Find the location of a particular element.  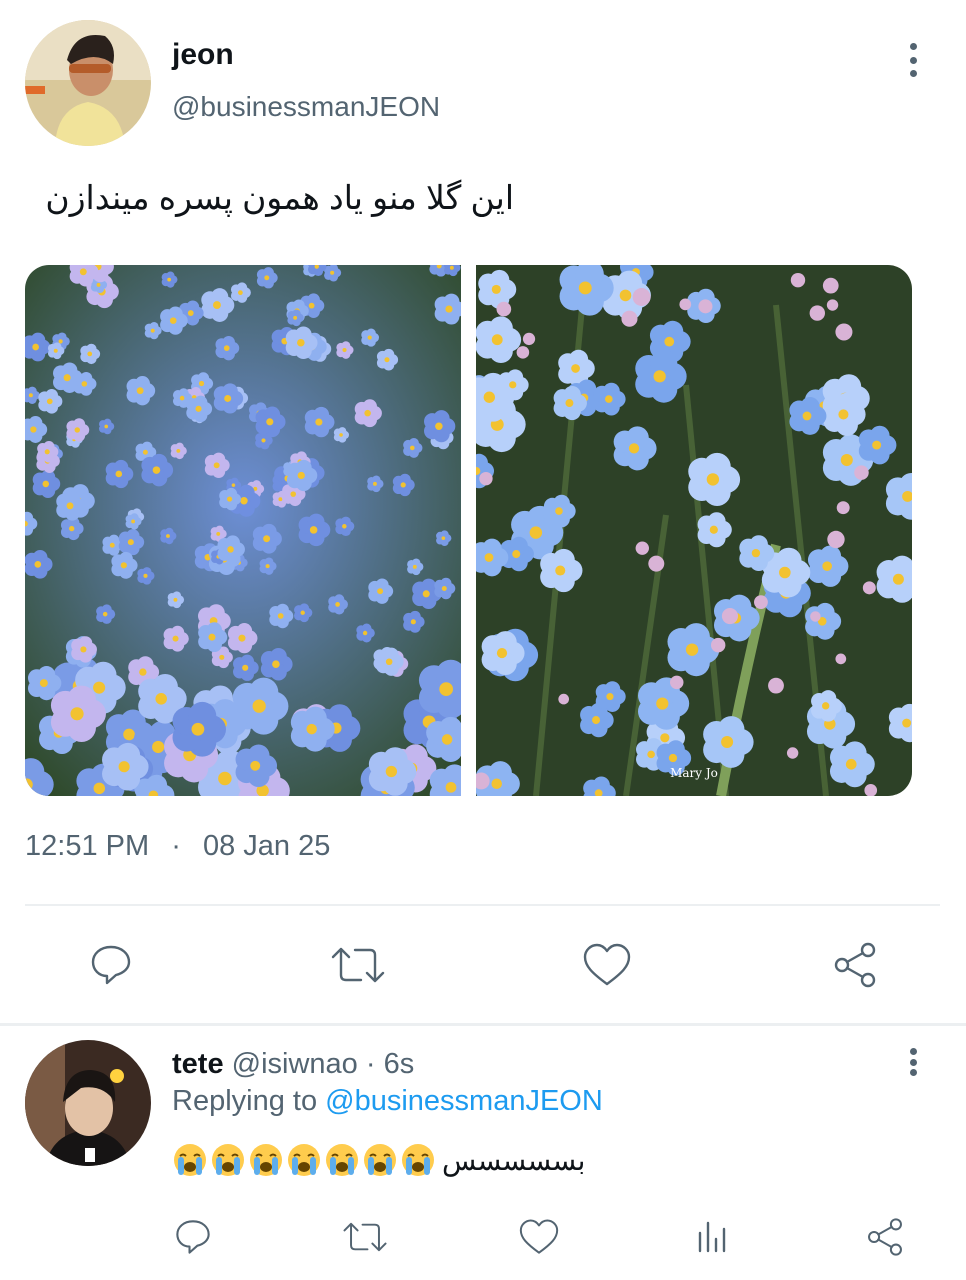

retweet-button is located at coordinates (358, 965).